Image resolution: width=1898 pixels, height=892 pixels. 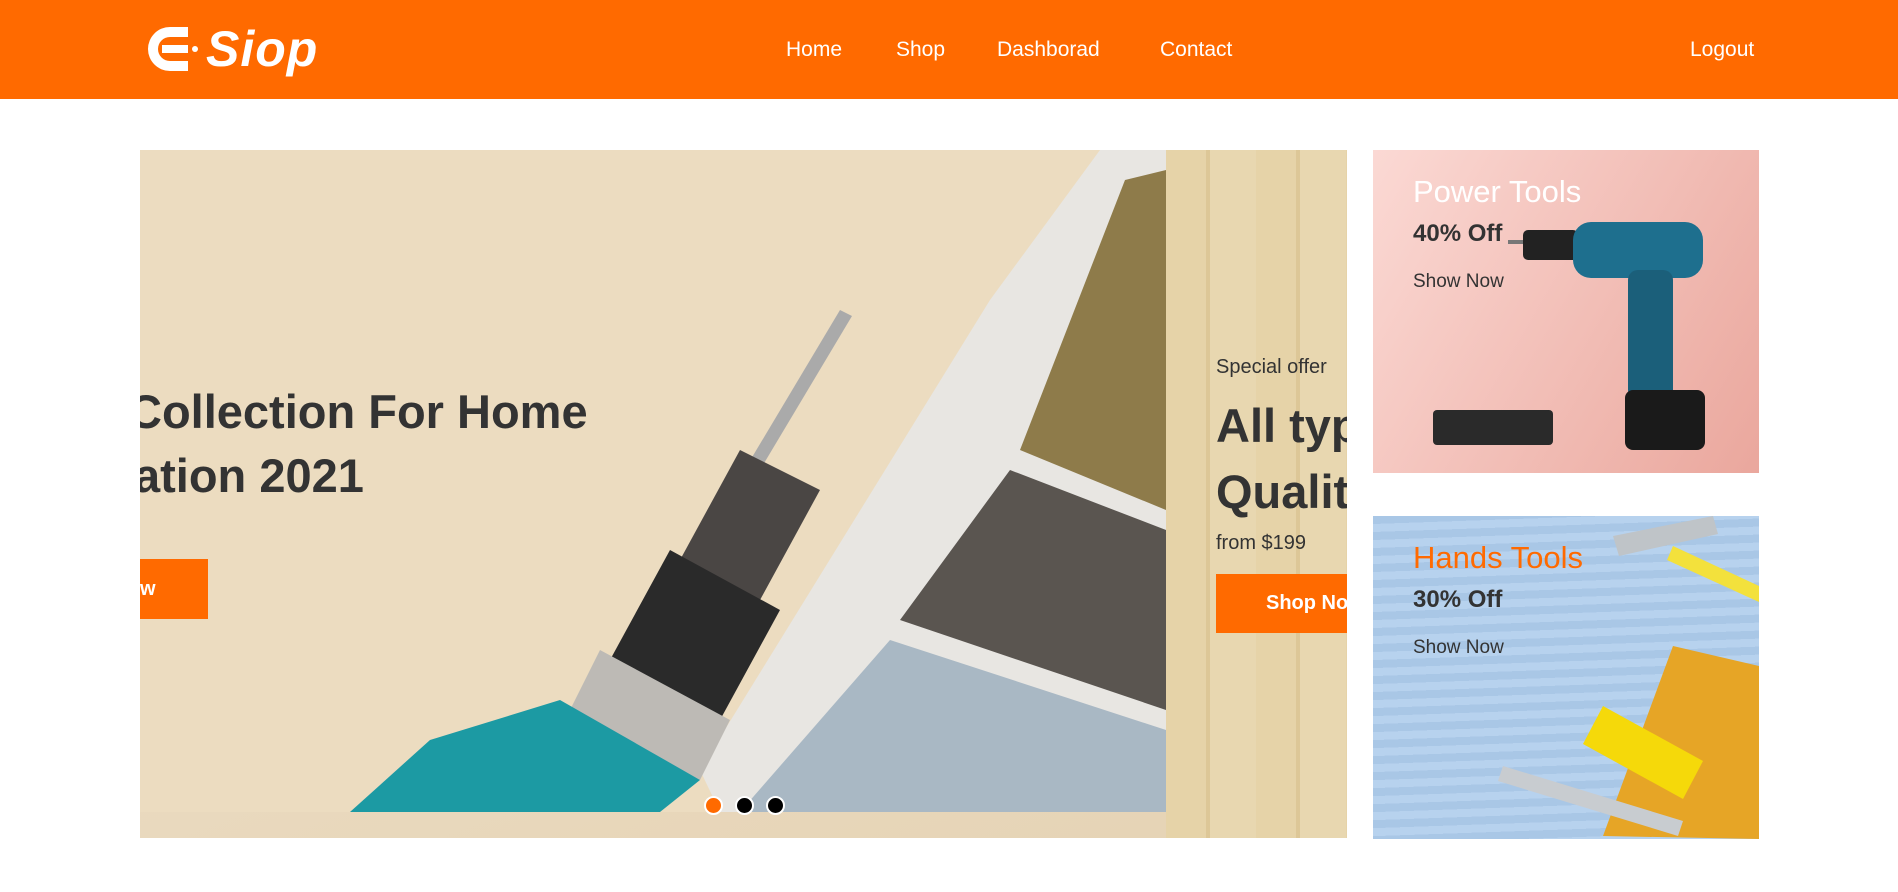 I want to click on slide-2-shop-button: Shop No, so click(x=1281, y=603).